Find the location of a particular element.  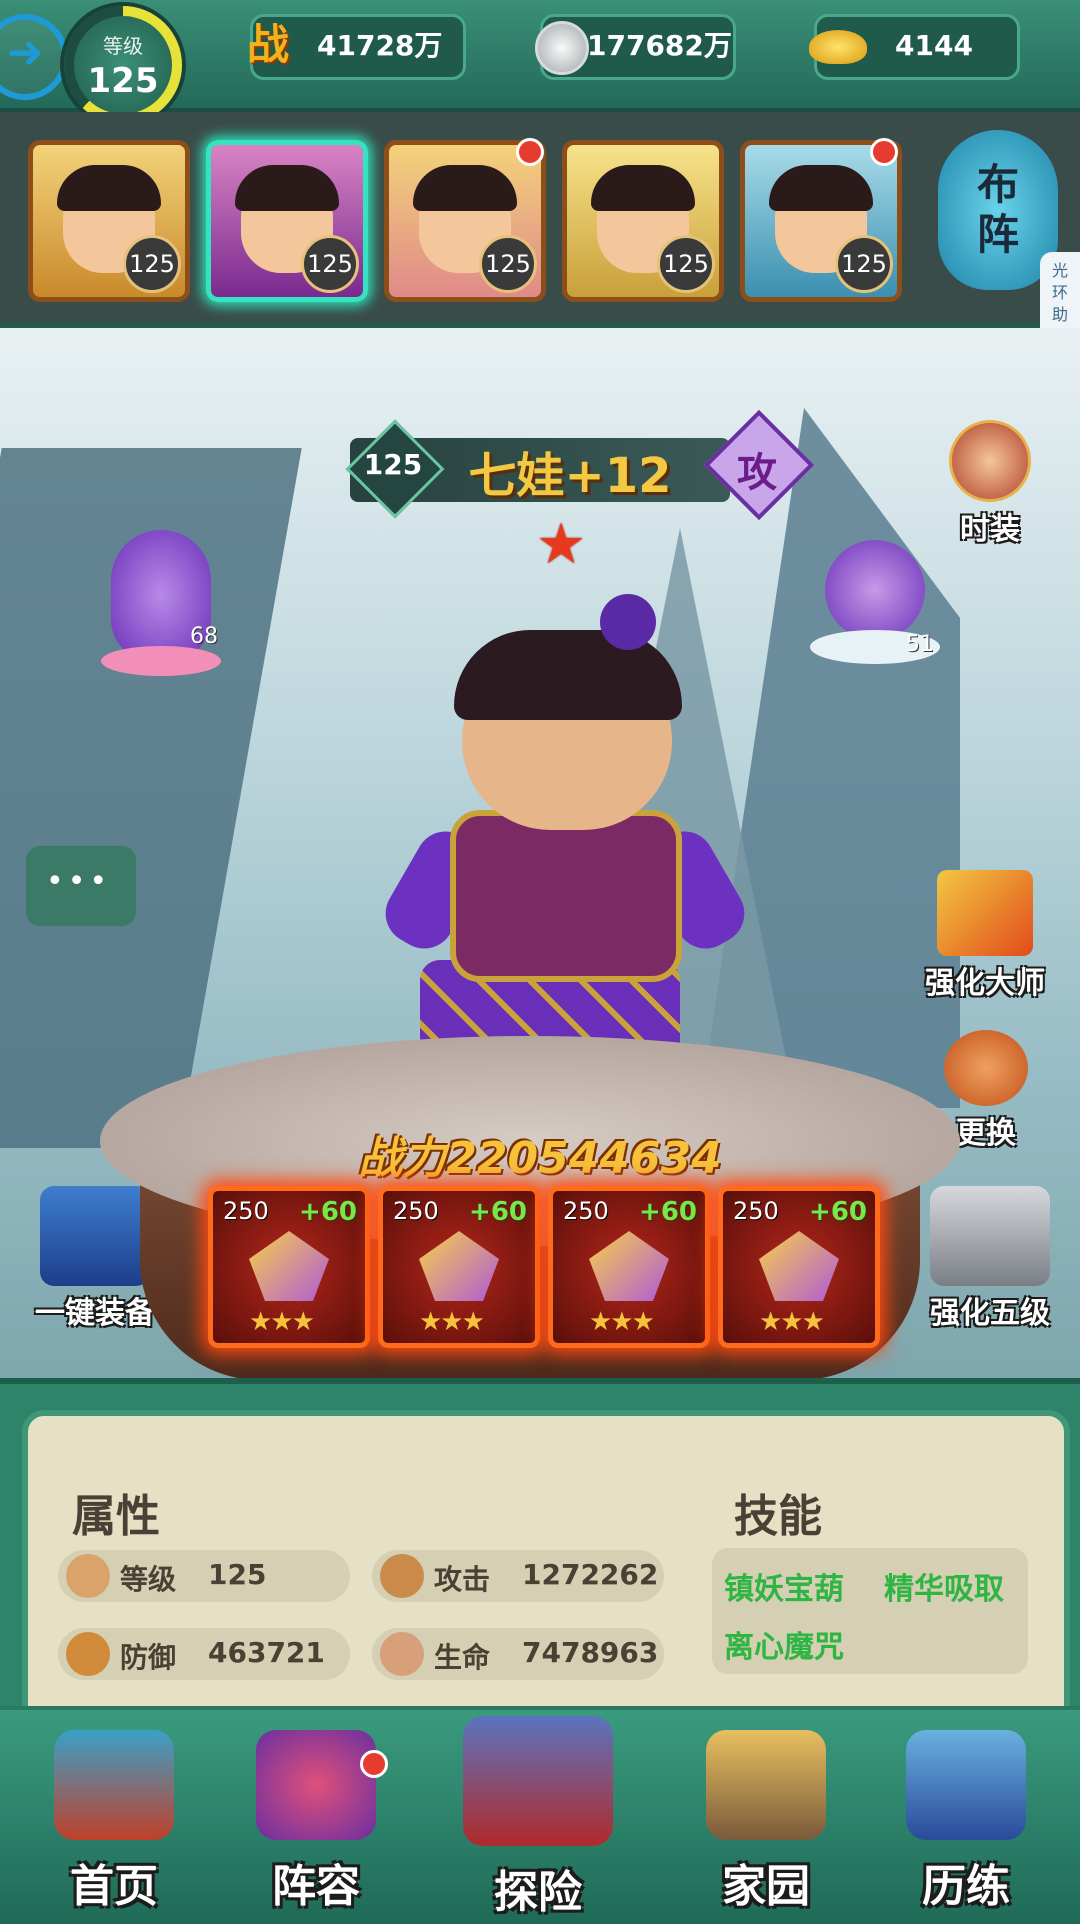

hero-role: 攻 is located at coordinates (757, 473).